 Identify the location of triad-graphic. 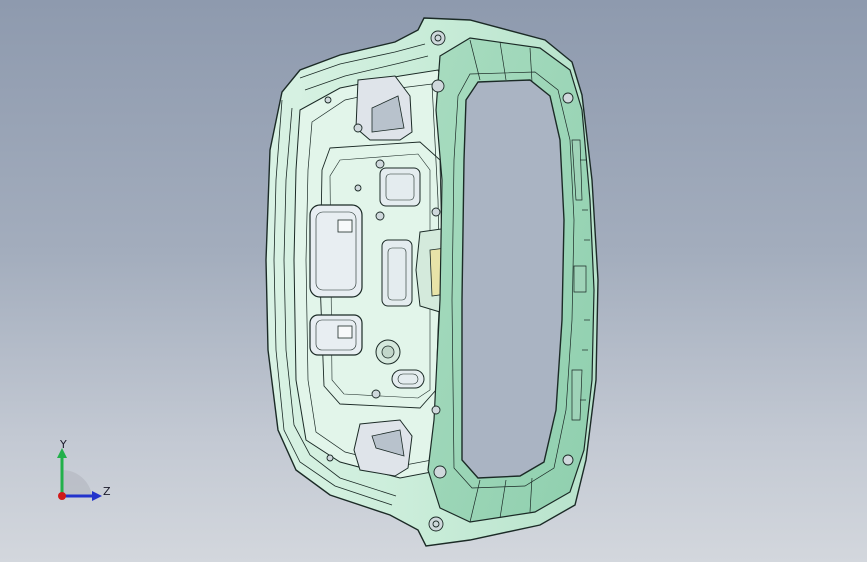
(79, 474).